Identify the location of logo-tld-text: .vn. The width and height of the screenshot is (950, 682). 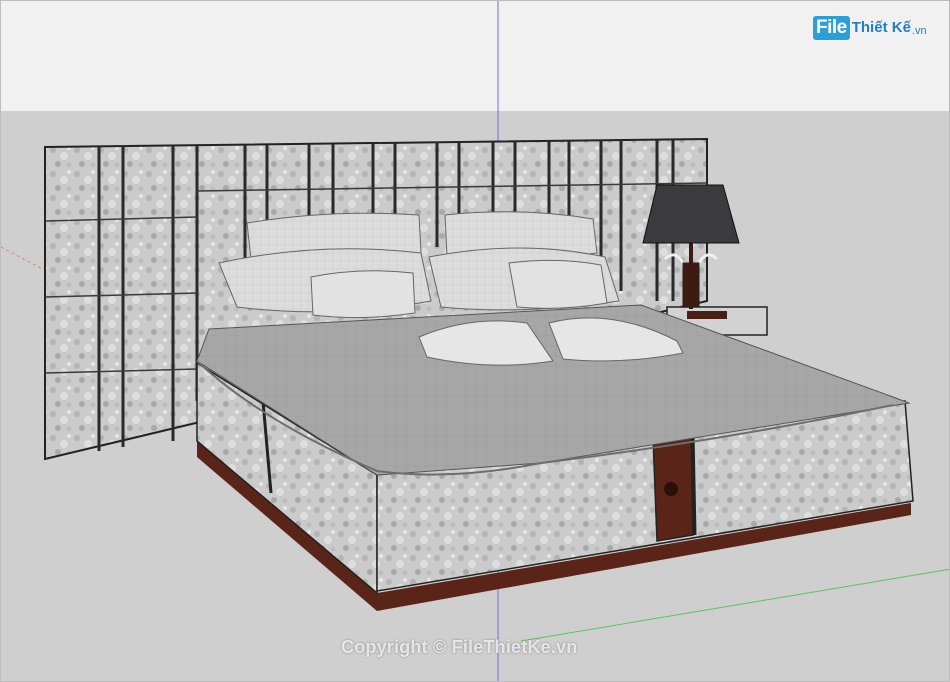
(919, 31).